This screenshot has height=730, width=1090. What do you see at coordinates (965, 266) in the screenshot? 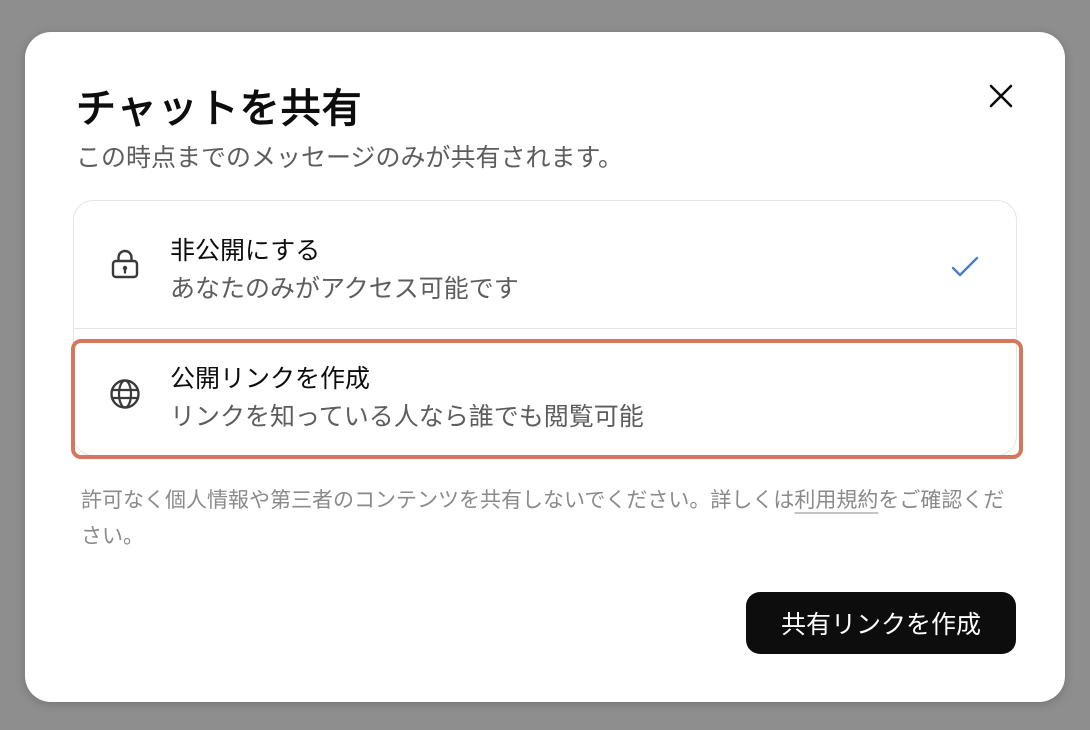
I see `check-icon` at bounding box center [965, 266].